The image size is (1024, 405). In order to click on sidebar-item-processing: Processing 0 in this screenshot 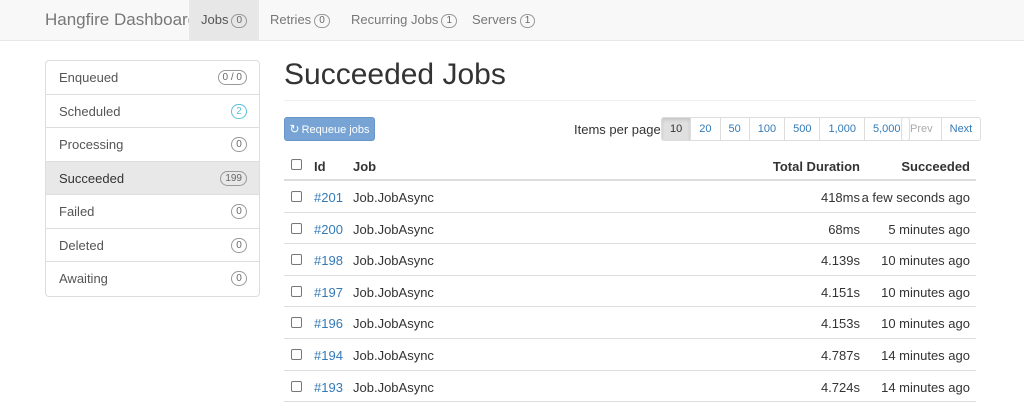, I will do `click(152, 145)`.